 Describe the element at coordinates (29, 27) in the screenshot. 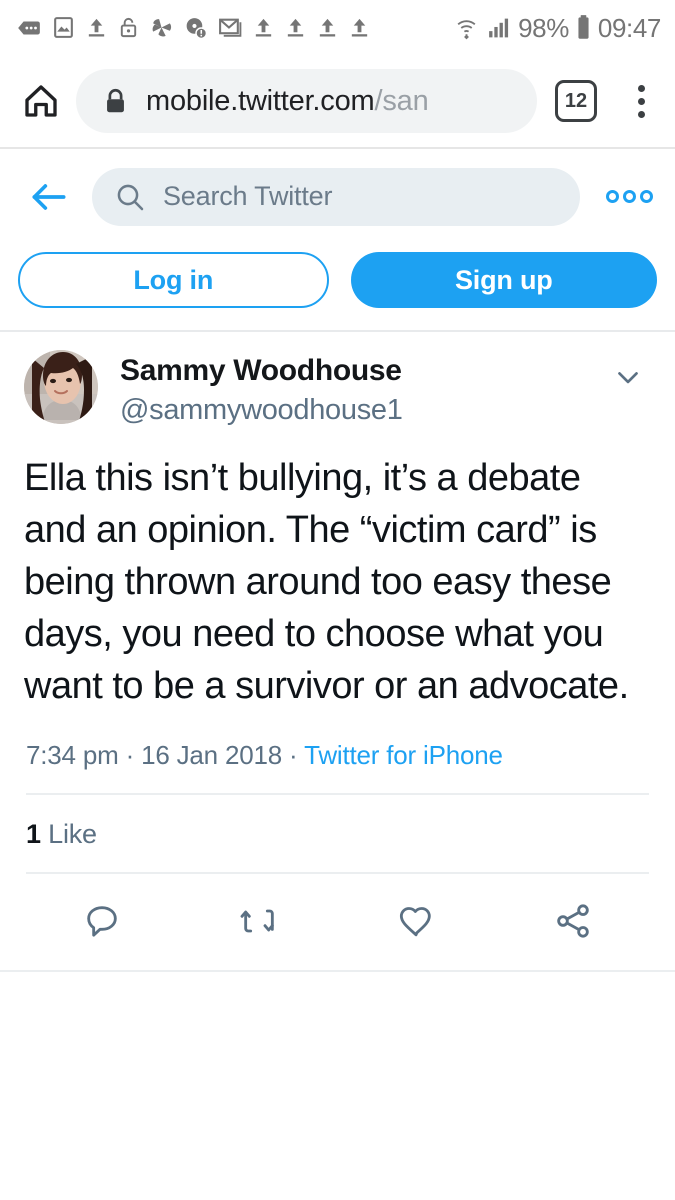

I see `message-dots-icon` at that location.